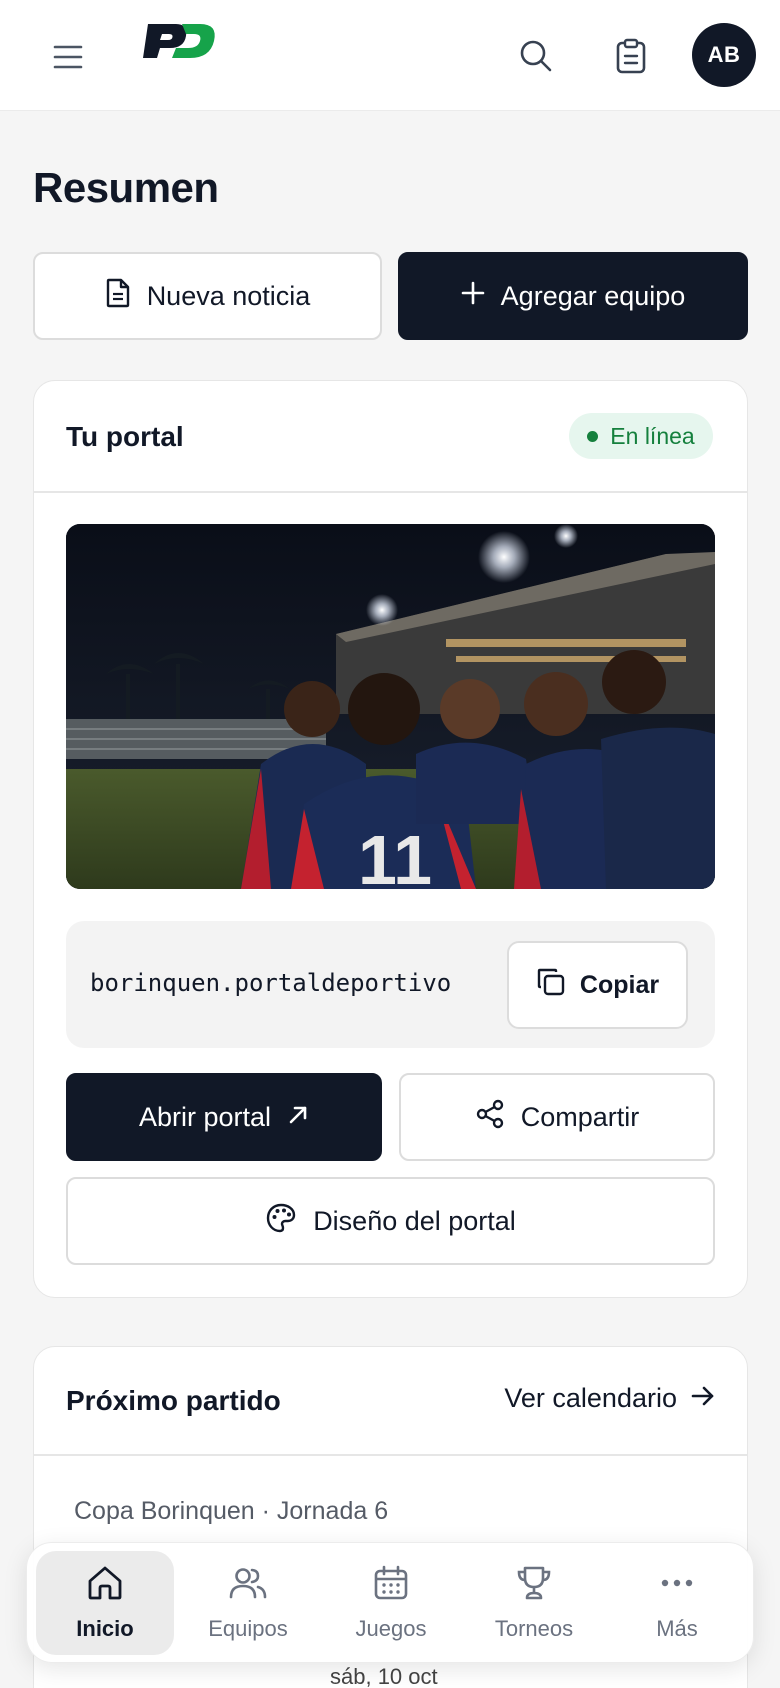 The width and height of the screenshot is (780, 1688). What do you see at coordinates (580, 1116) in the screenshot?
I see `share-label: Compartir` at bounding box center [580, 1116].